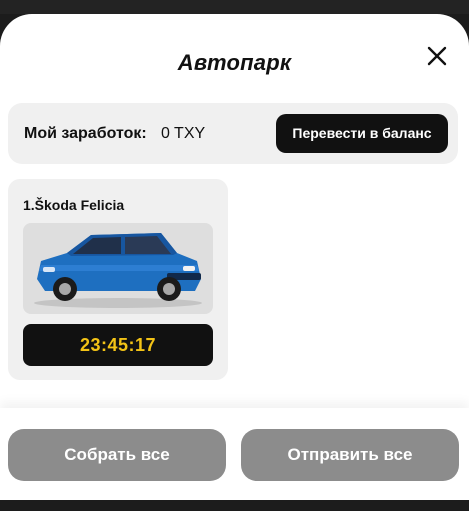 The image size is (469, 511). What do you see at coordinates (234, 62) in the screenshot?
I see `modal-title: Автопарк` at bounding box center [234, 62].